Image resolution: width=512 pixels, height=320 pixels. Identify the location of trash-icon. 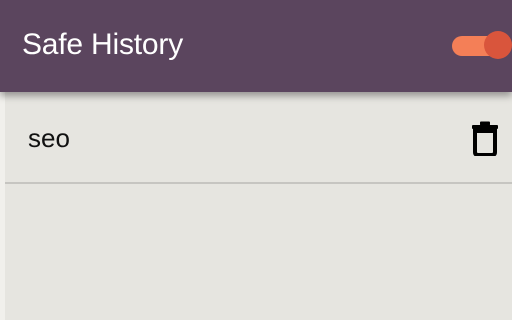
(485, 138).